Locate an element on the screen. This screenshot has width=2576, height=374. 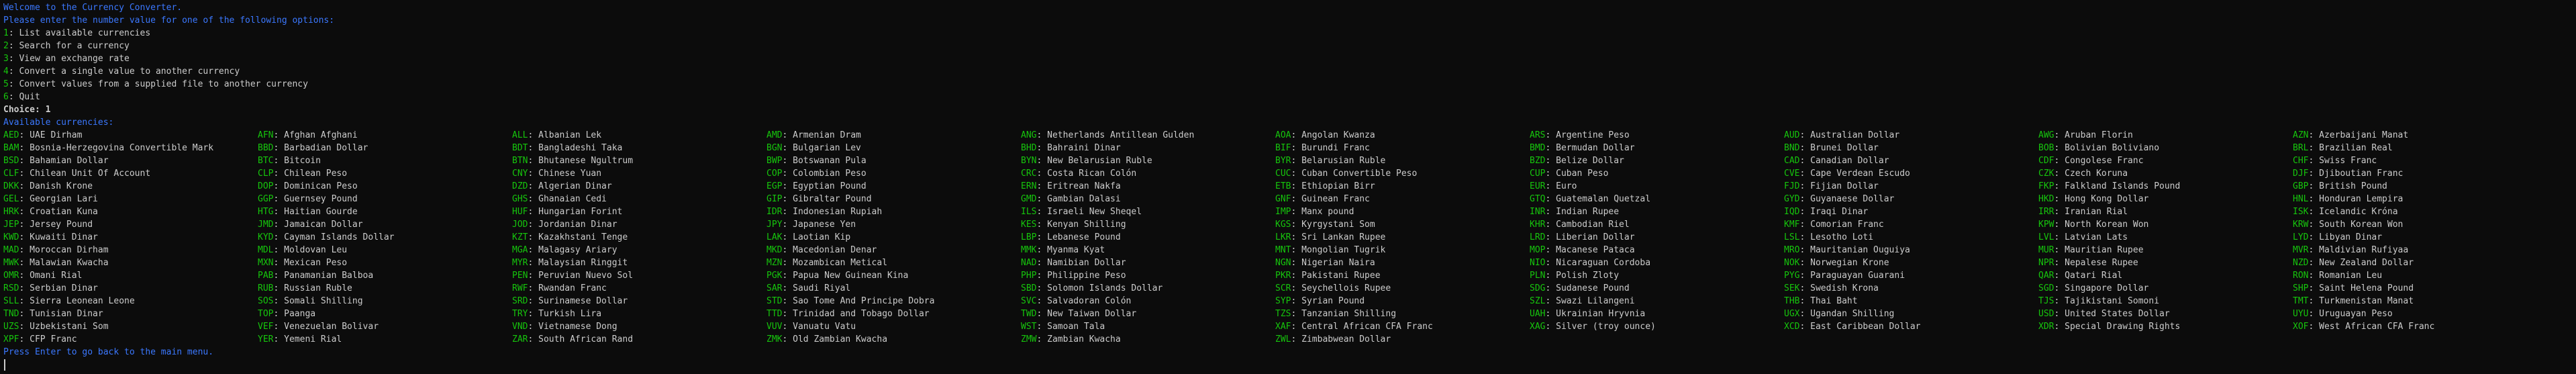
currency-name: Czech Koruna is located at coordinates (2096, 174).